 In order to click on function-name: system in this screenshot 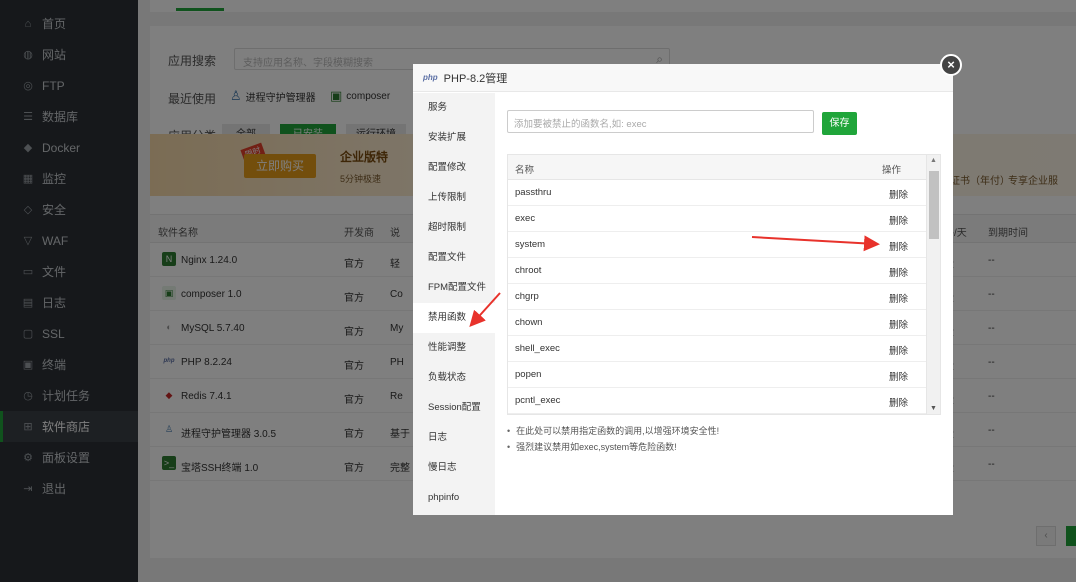, I will do `click(530, 244)`.